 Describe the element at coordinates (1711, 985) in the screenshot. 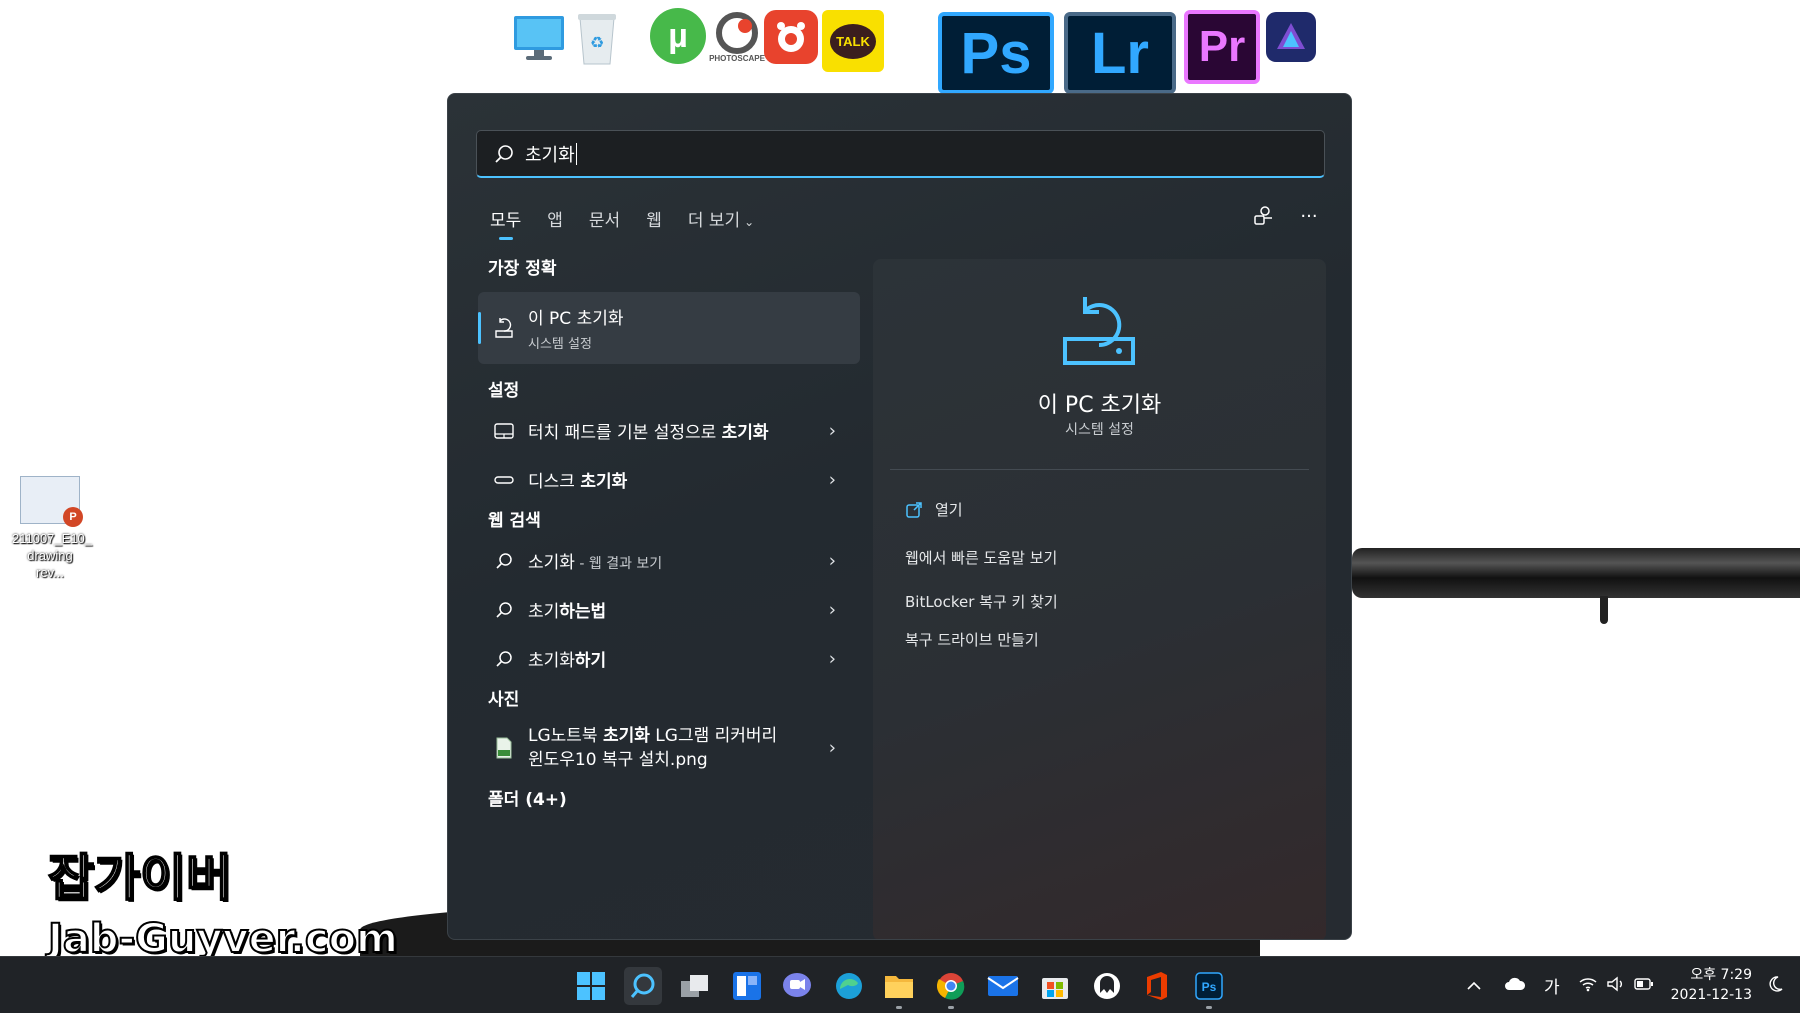

I see `clock: 오후 7:29 2021-12-13` at that location.